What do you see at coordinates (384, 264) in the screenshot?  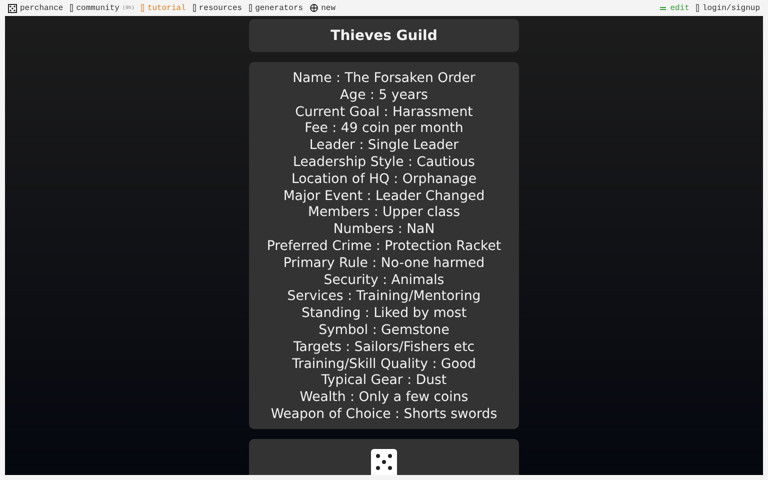 I see `result-line: Primary Rule : No-one harmed` at bounding box center [384, 264].